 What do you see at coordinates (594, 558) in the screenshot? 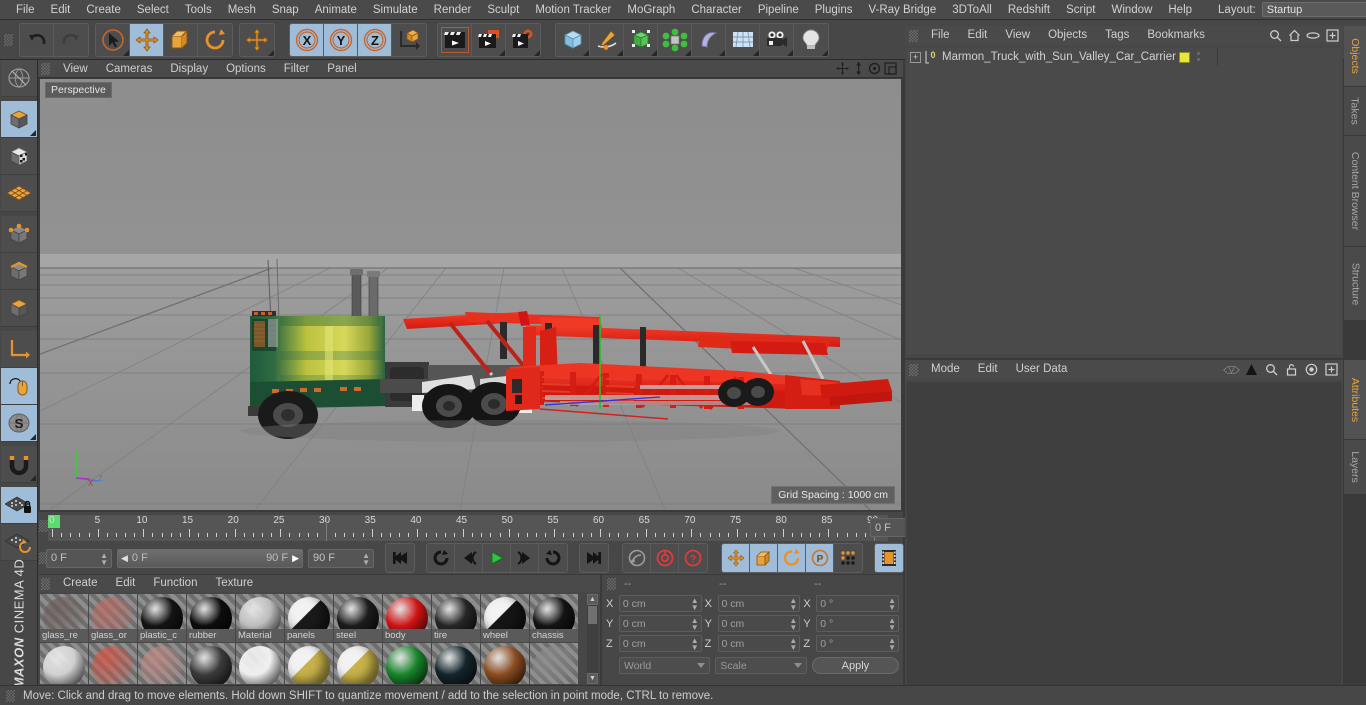
I see `go-to-end-button` at bounding box center [594, 558].